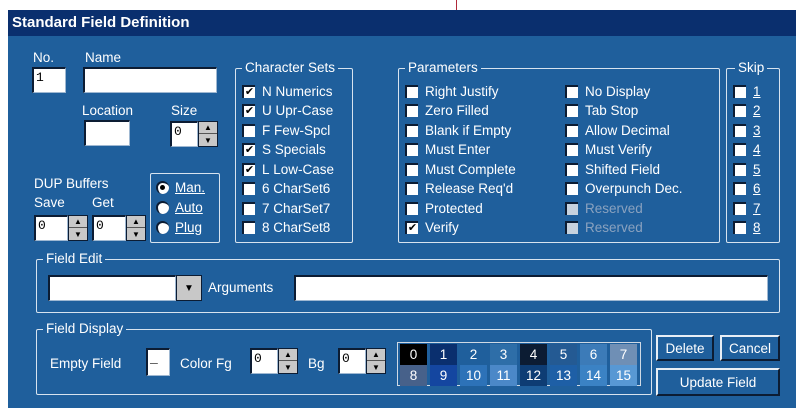  I want to click on param-blank-if-empty-checkbox: Blank if Empty, so click(458, 130).